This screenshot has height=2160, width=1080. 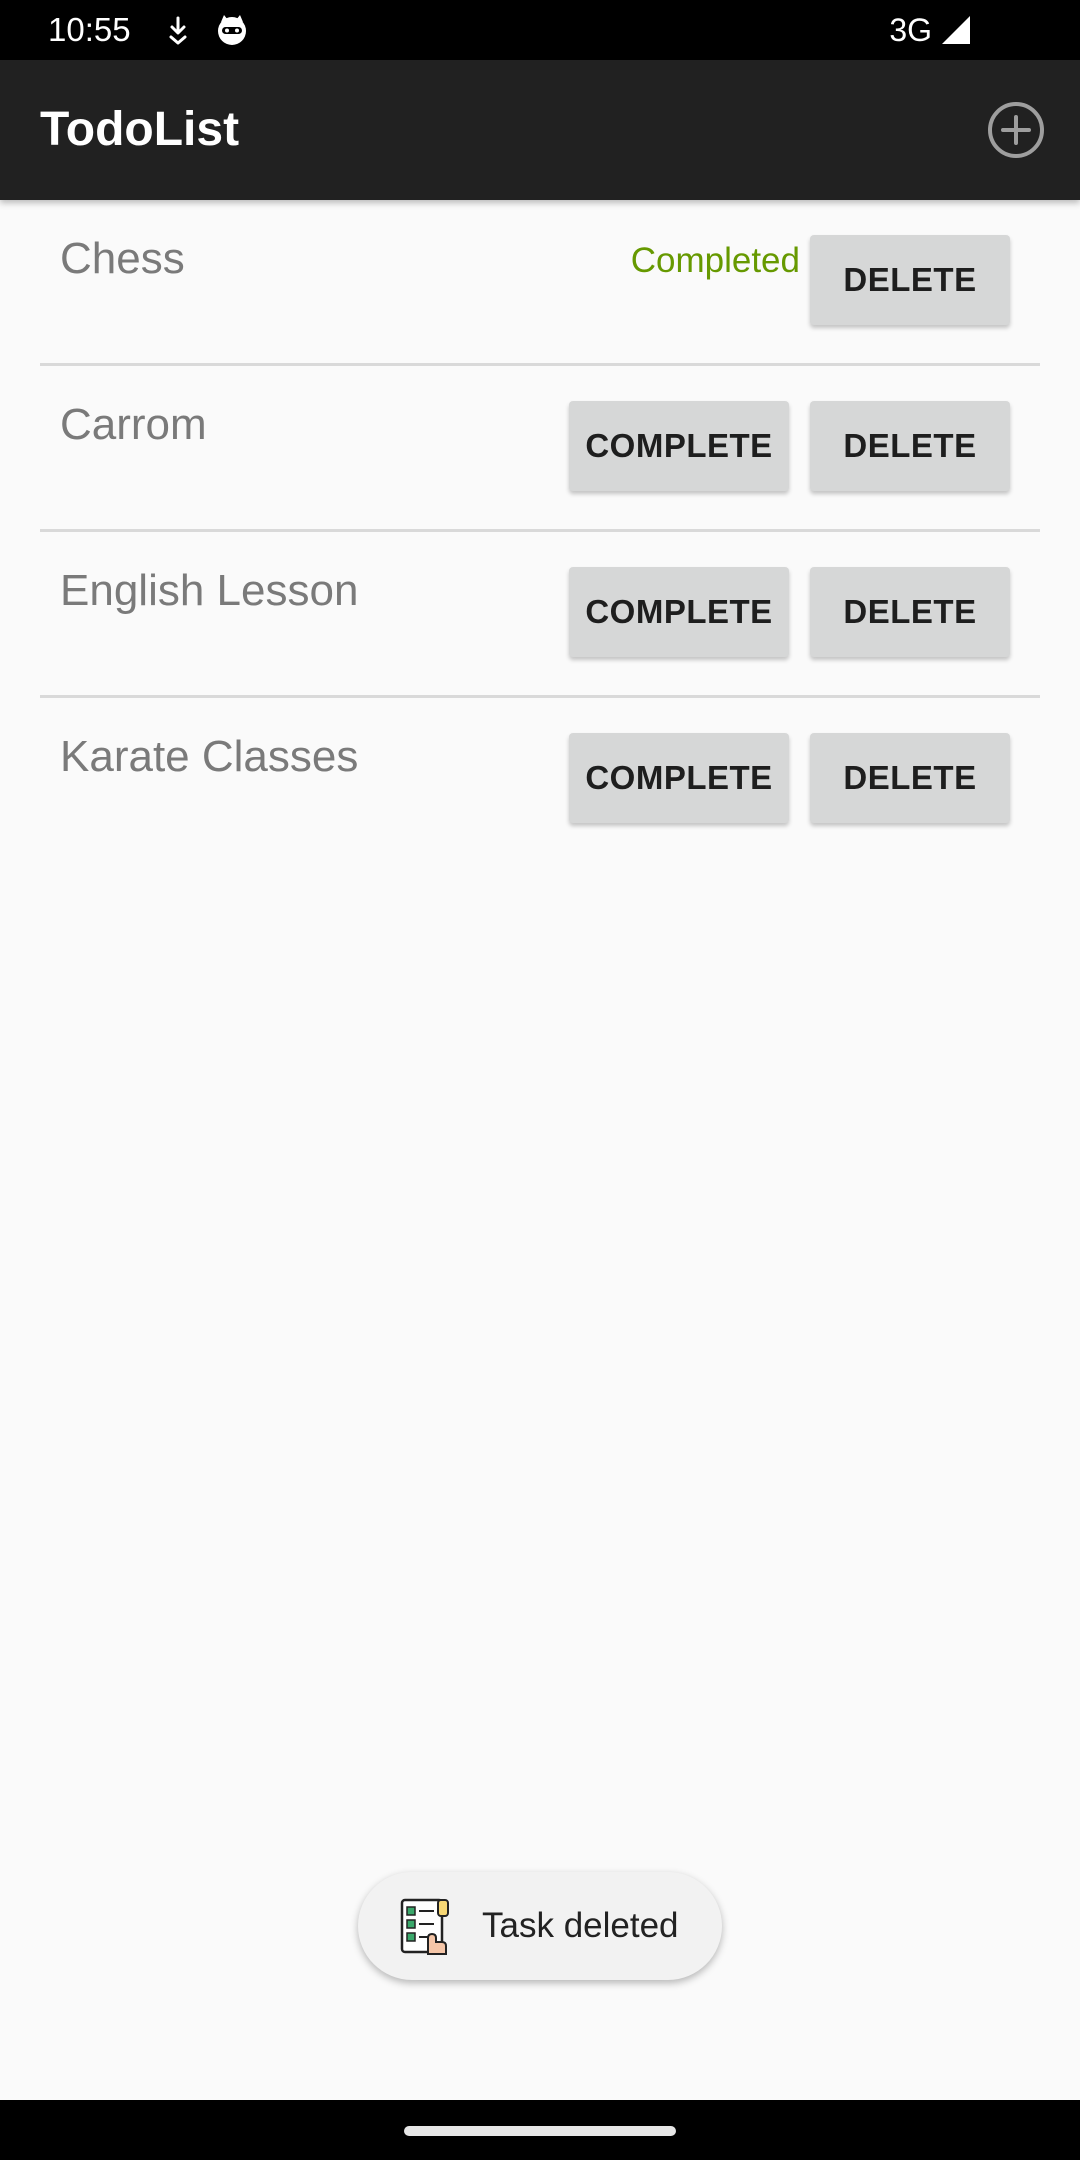 I want to click on home-gesture-handle, so click(x=540, y=2131).